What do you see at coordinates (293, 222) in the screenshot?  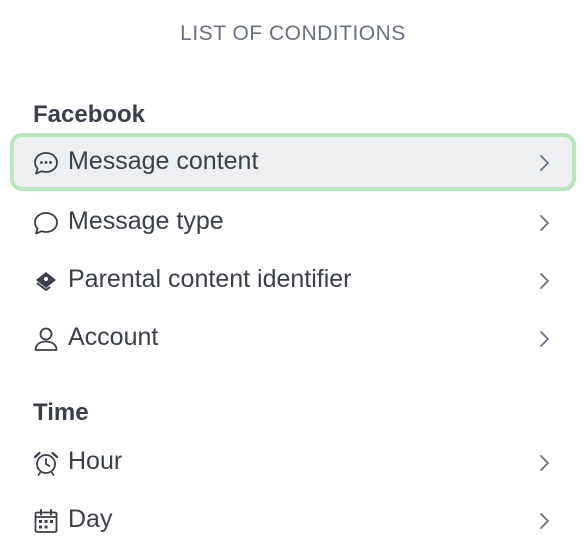 I see `condition-item-message-type: Message type` at bounding box center [293, 222].